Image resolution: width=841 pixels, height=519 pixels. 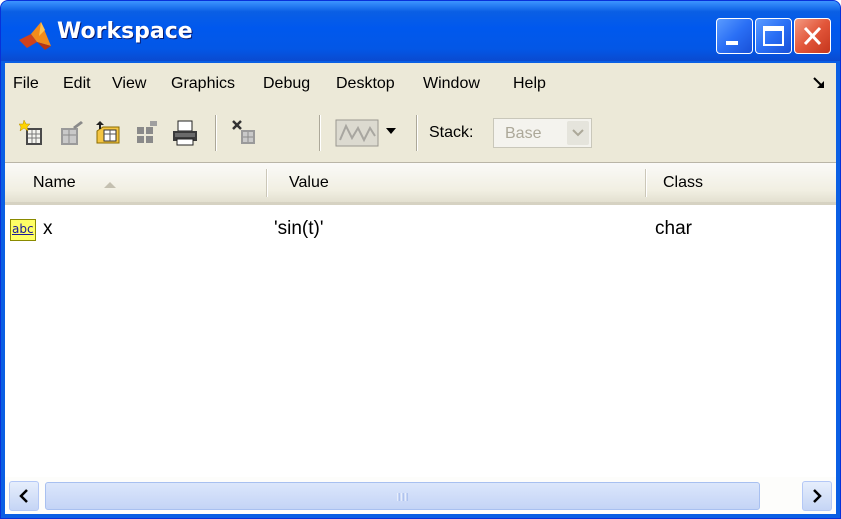 What do you see at coordinates (110, 185) in the screenshot?
I see `sort-ascending-icon` at bounding box center [110, 185].